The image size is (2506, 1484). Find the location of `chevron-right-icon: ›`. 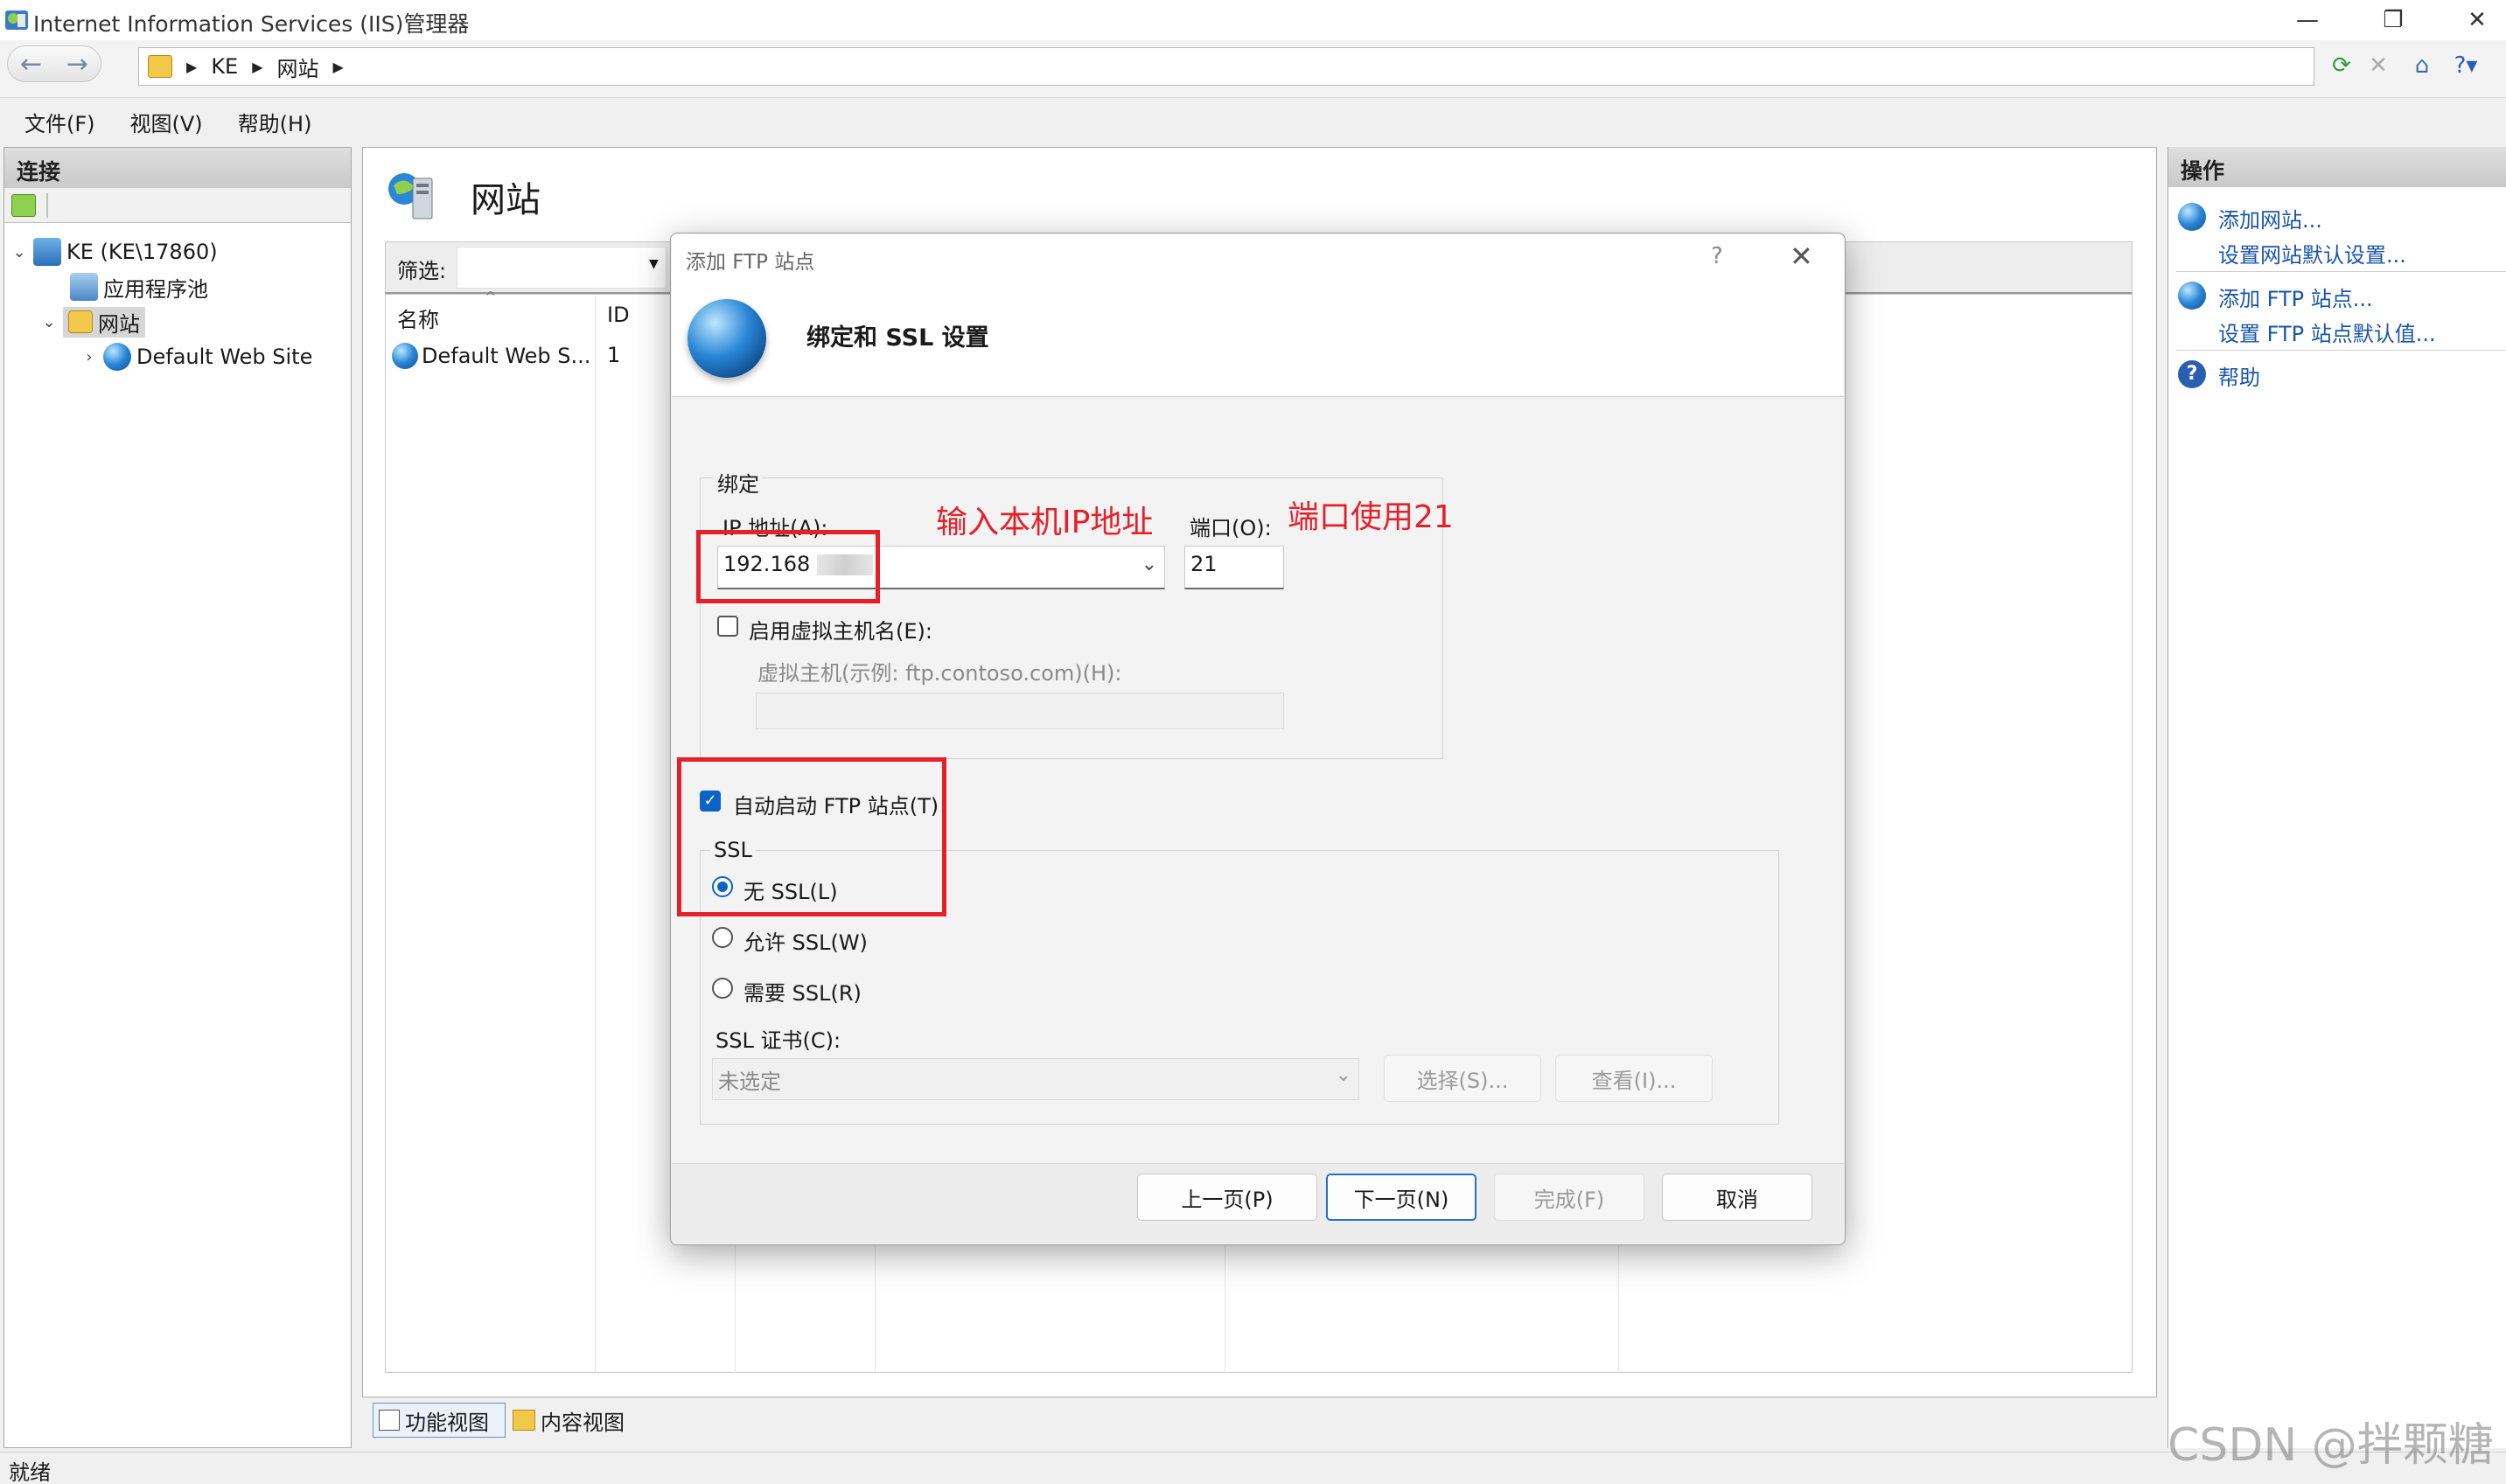

chevron-right-icon: › is located at coordinates (89, 357).